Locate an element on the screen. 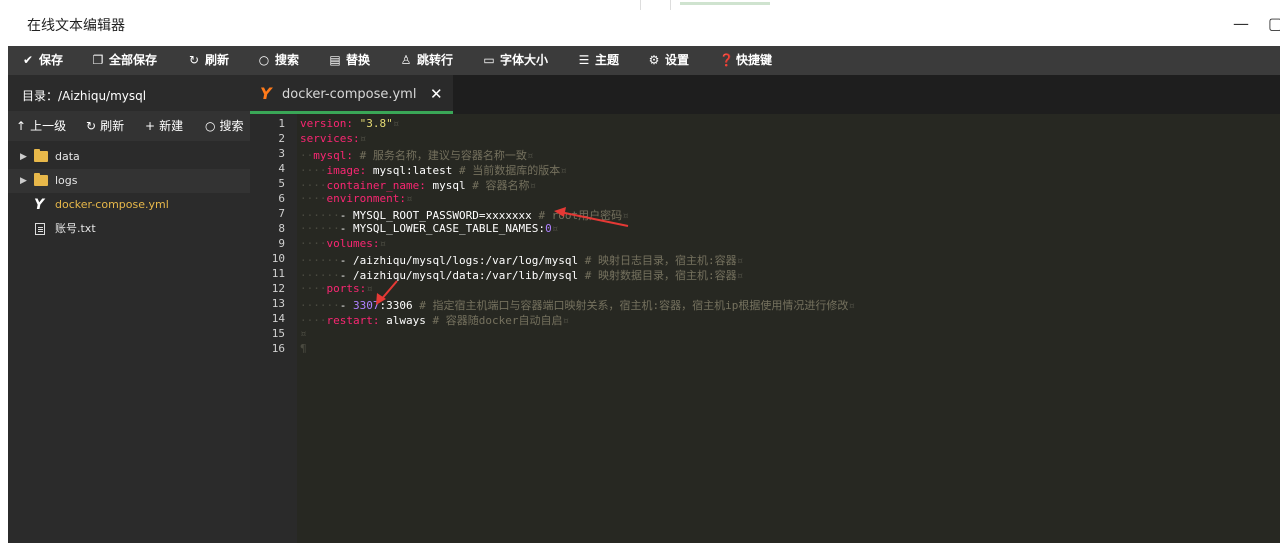 This screenshot has width=1280, height=543. goto-line-button: ♙ 跳转行 is located at coordinates (426, 60).